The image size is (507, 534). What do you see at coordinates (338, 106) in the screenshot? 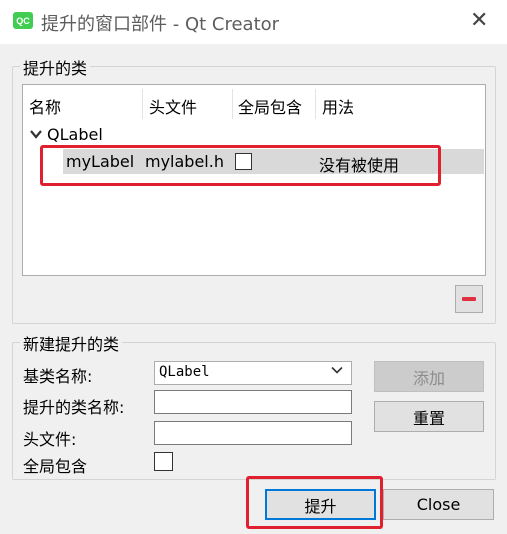
I see `column-header-usage: 用法` at bounding box center [338, 106].